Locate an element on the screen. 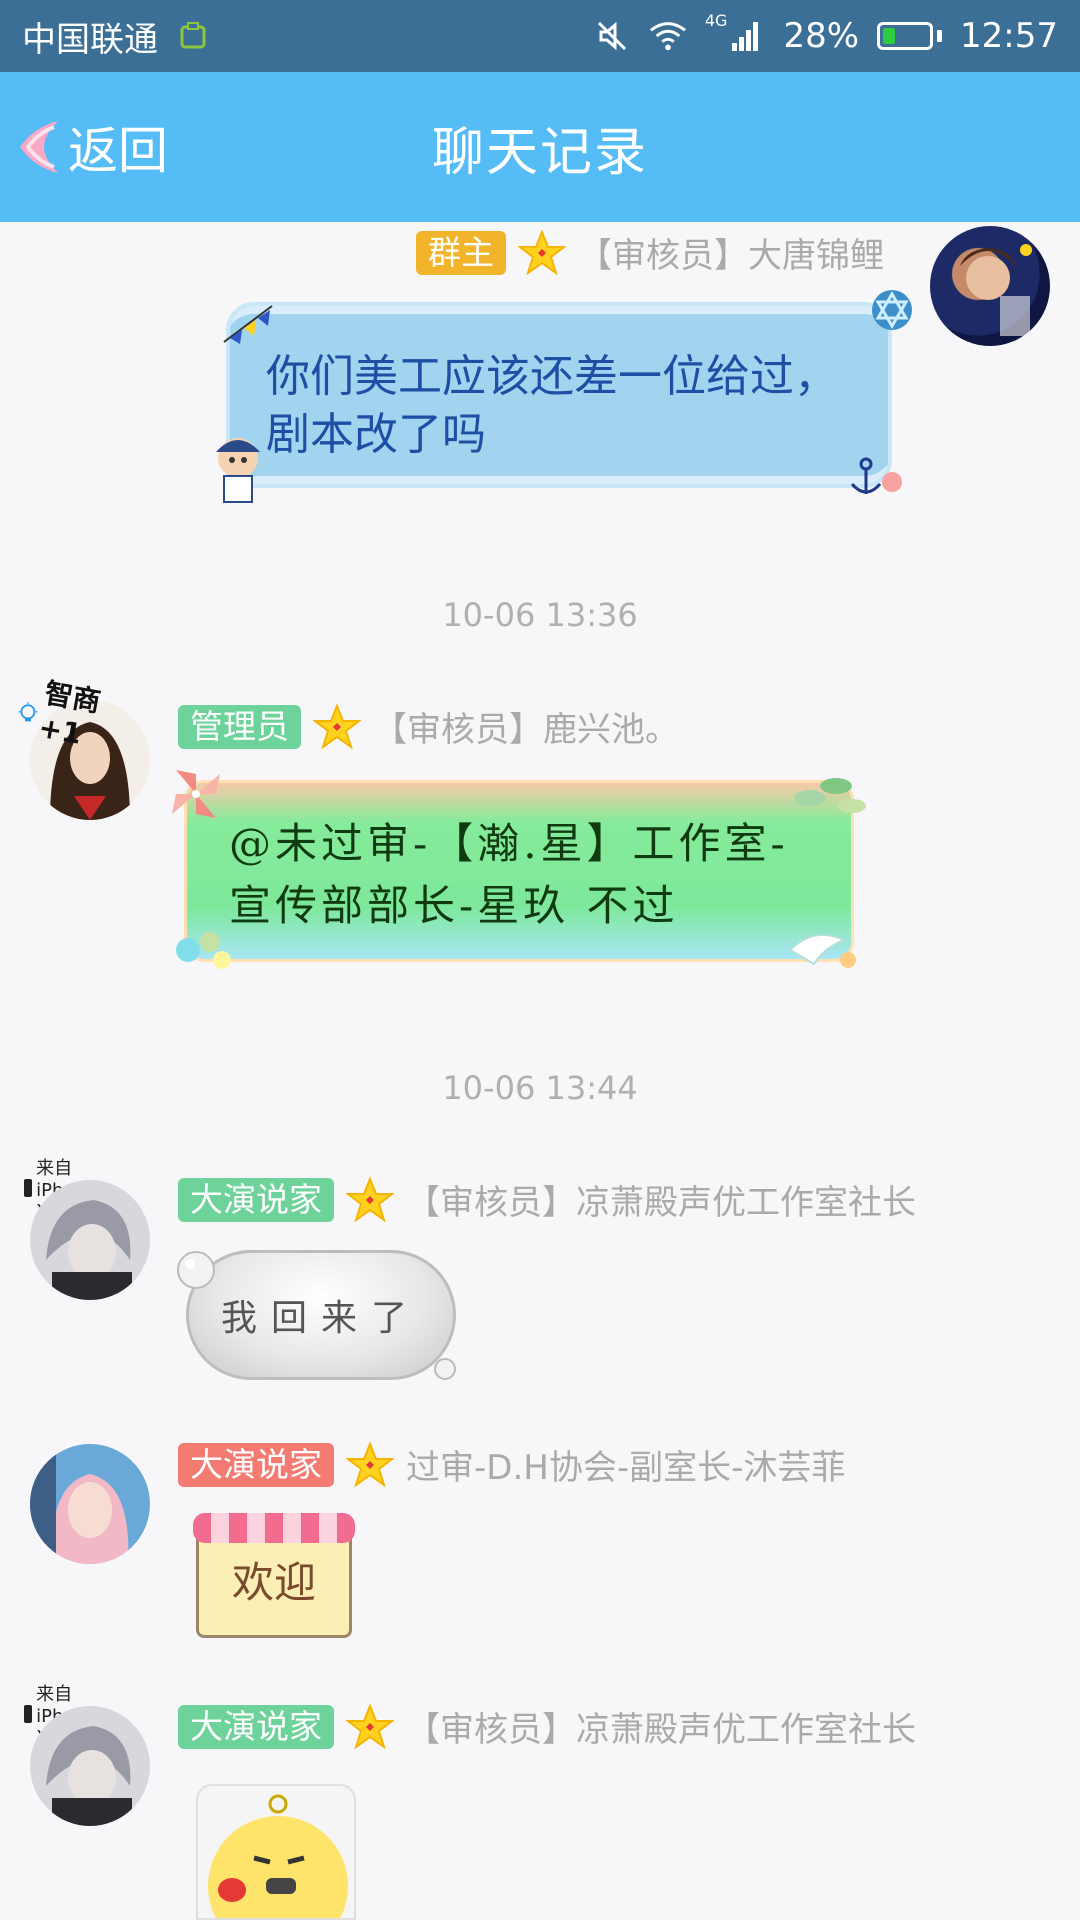 This screenshot has height=1920, width=1080. sender-name: 【审核员】鹿兴池。 is located at coordinates (526, 730).